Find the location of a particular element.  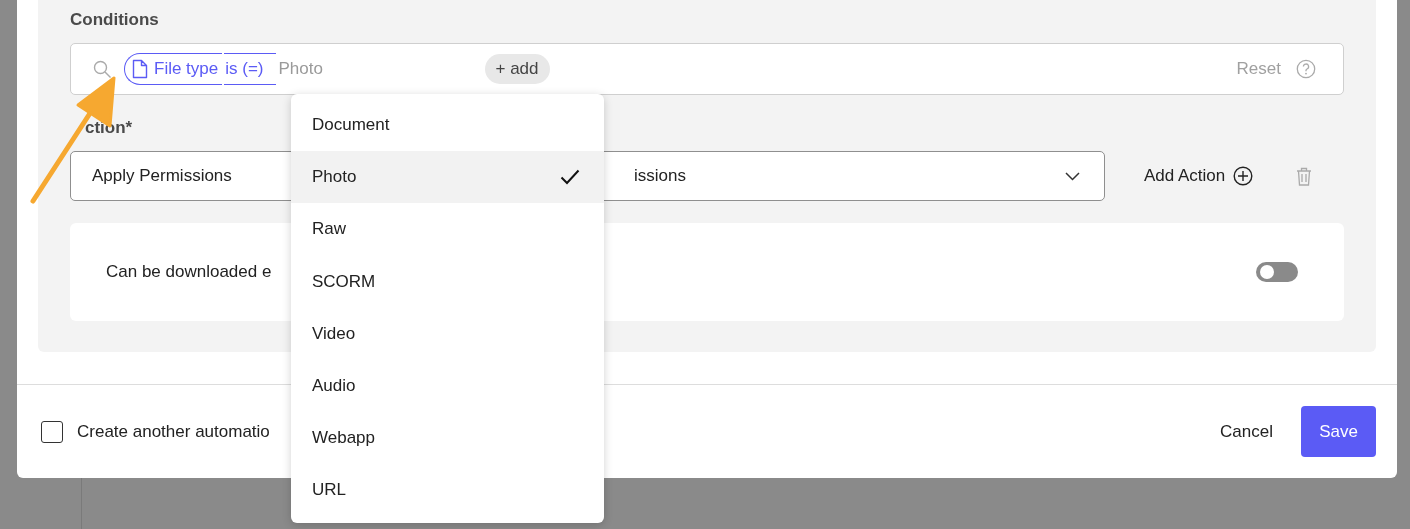

select-value: issions is located at coordinates (660, 176).